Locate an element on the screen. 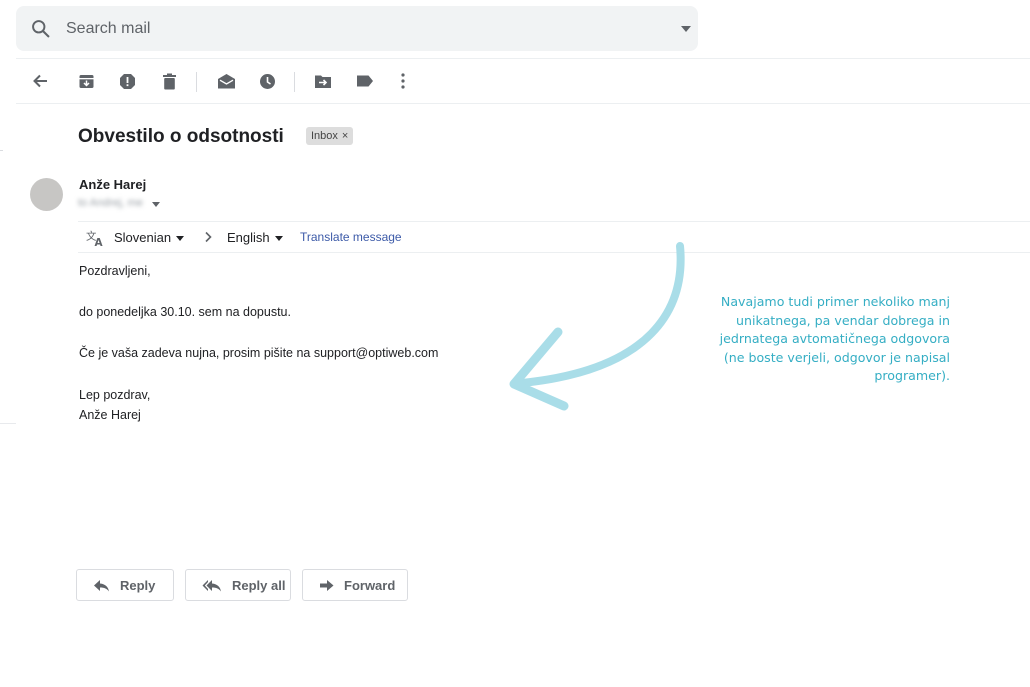 Image resolution: width=1030 pixels, height=687 pixels. report-spam-button is located at coordinates (127, 81).